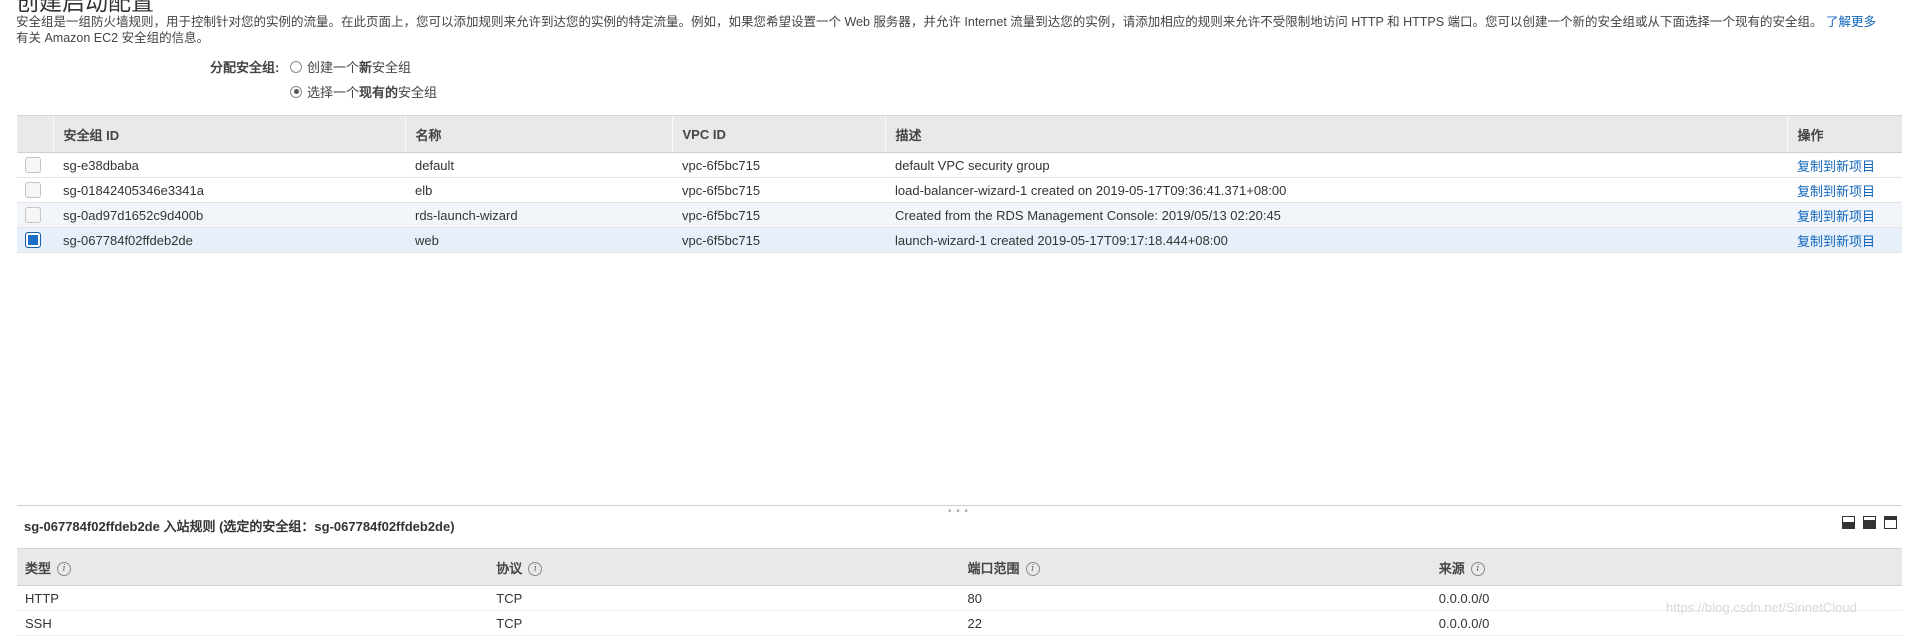 The image size is (1912, 636). What do you see at coordinates (1336, 165) in the screenshot?
I see `cell-description: default VPC security group` at bounding box center [1336, 165].